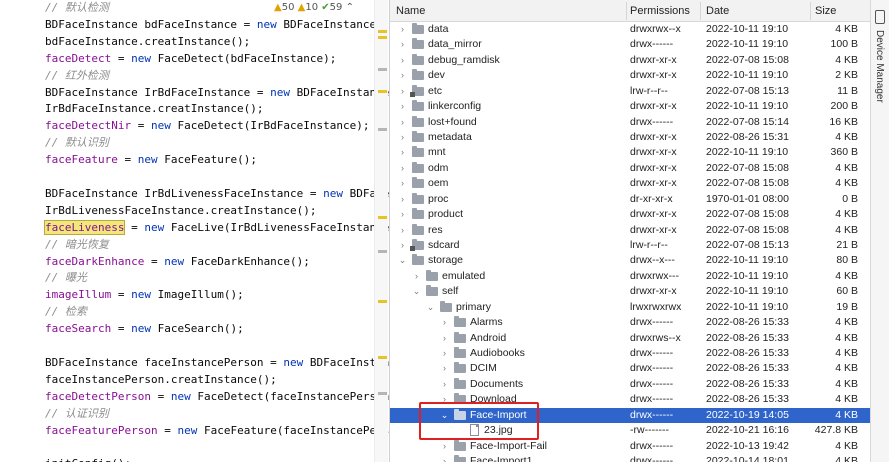 This screenshot has width=889, height=462. What do you see at coordinates (66, 311) in the screenshot?
I see `code-comment-line: // 检索` at bounding box center [66, 311].